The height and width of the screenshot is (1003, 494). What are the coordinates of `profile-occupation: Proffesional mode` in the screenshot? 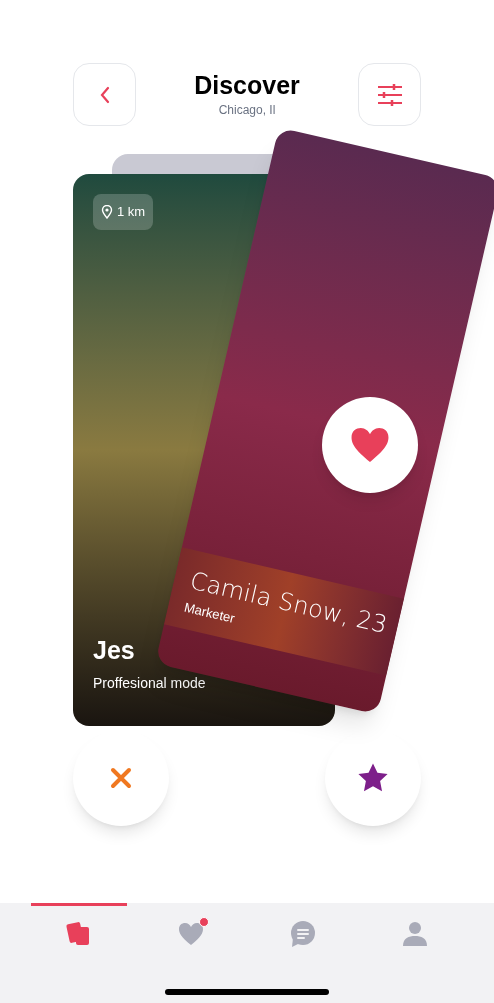 It's located at (150, 683).